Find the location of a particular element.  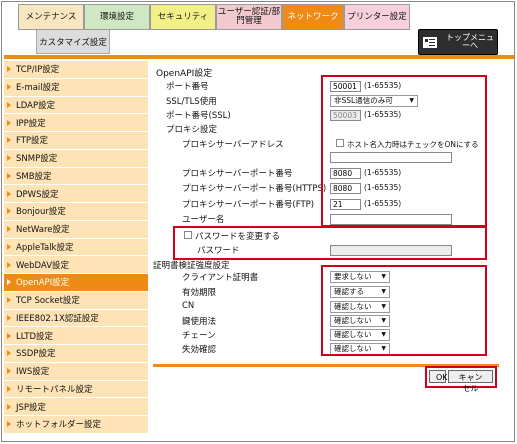

page-title: OpenAPI設定 is located at coordinates (184, 74).